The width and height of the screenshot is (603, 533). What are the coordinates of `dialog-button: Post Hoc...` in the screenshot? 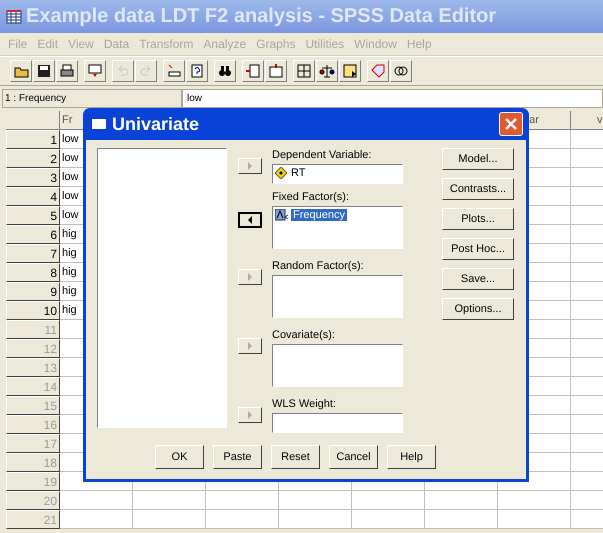 It's located at (478, 249).